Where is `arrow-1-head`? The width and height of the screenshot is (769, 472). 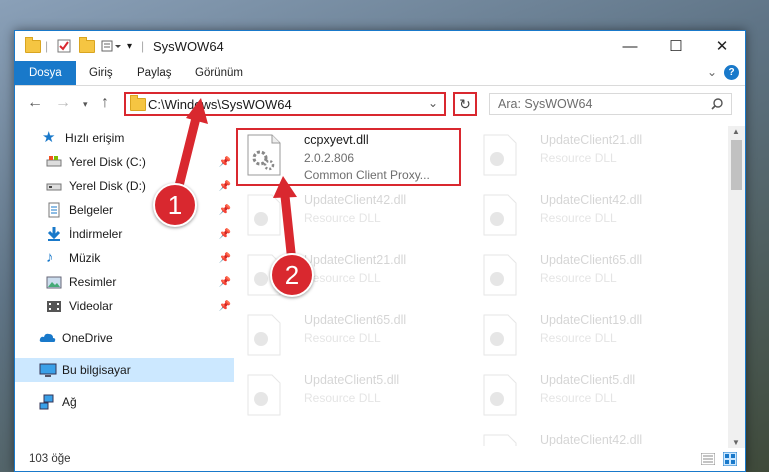 arrow-1-head is located at coordinates (197, 111).